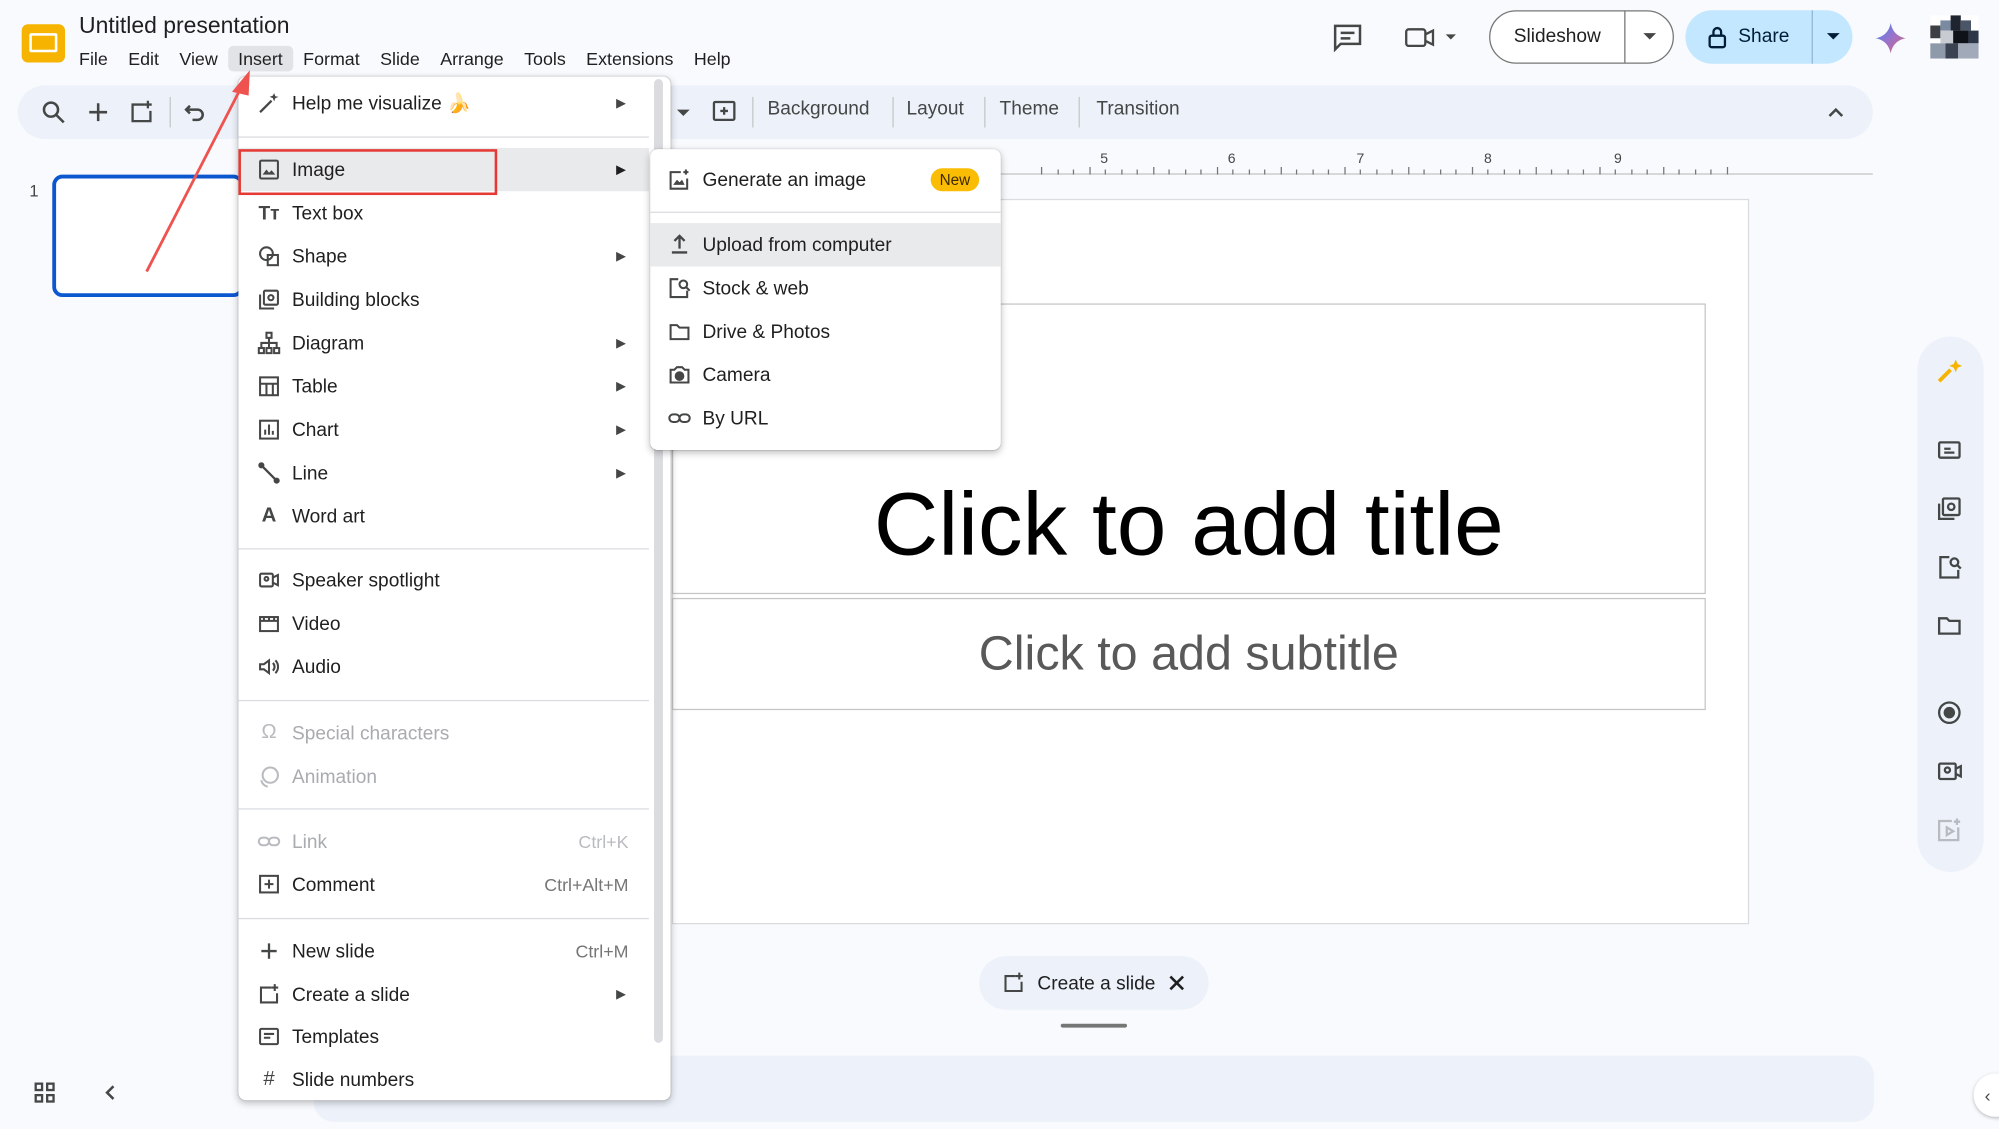 This screenshot has width=1999, height=1129. I want to click on background-button: Background, so click(818, 109).